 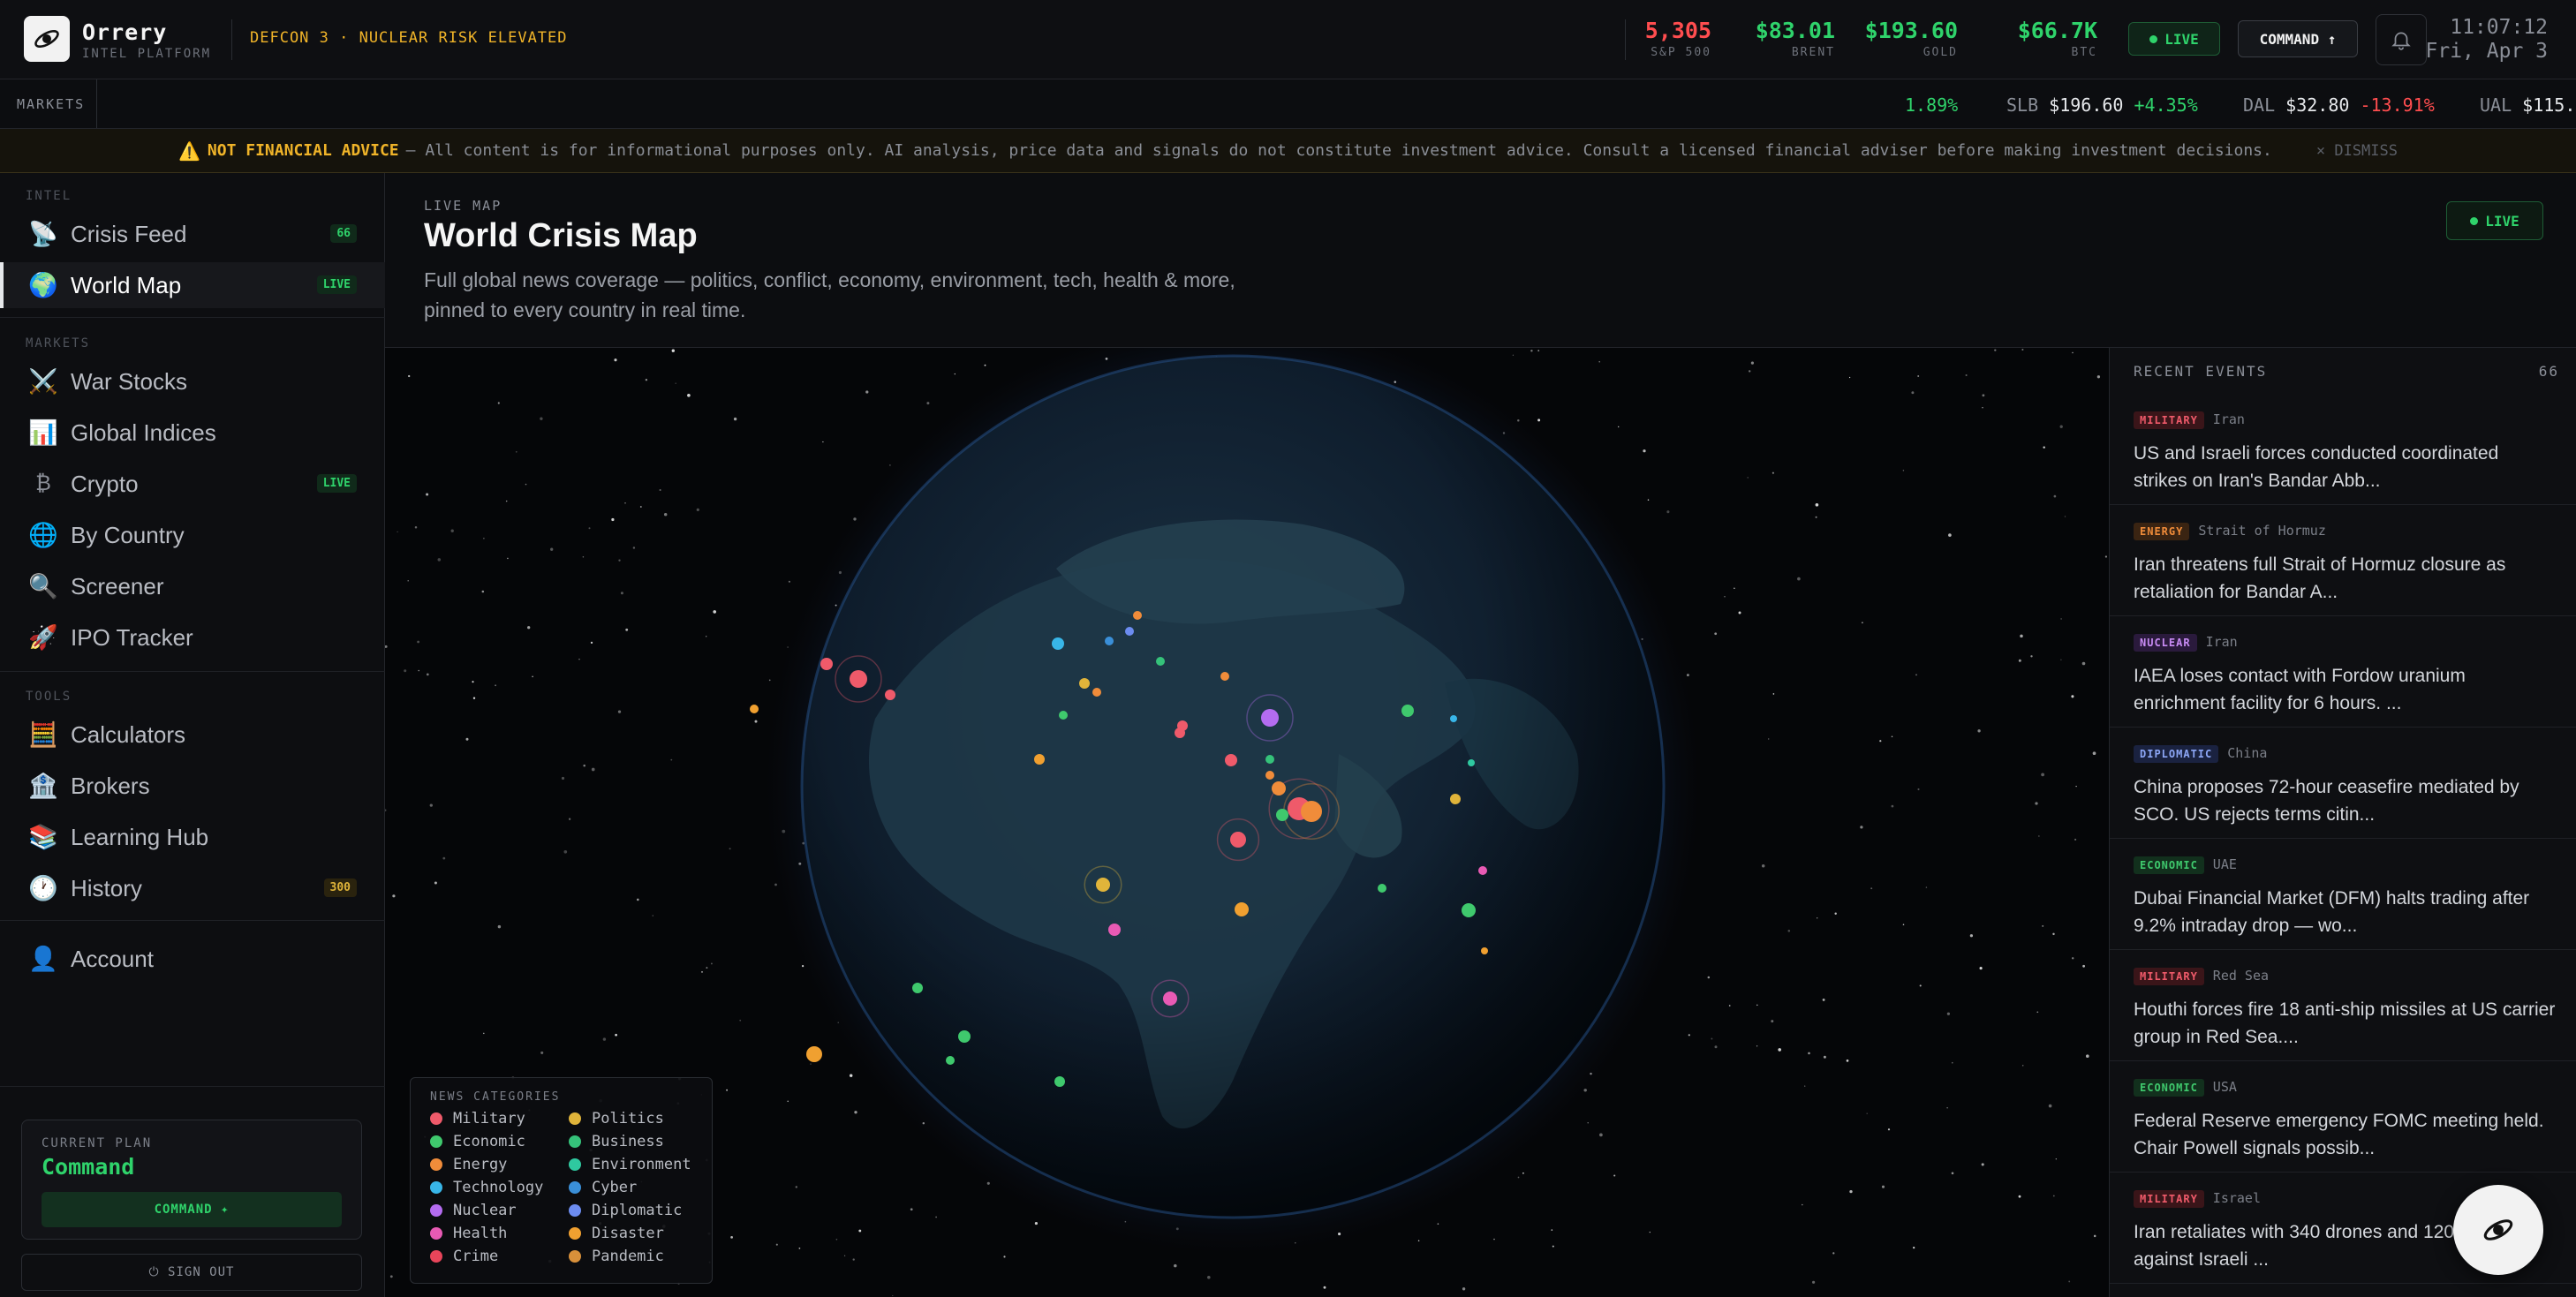 I want to click on dismiss-button: × DISMISS, so click(x=2357, y=151).